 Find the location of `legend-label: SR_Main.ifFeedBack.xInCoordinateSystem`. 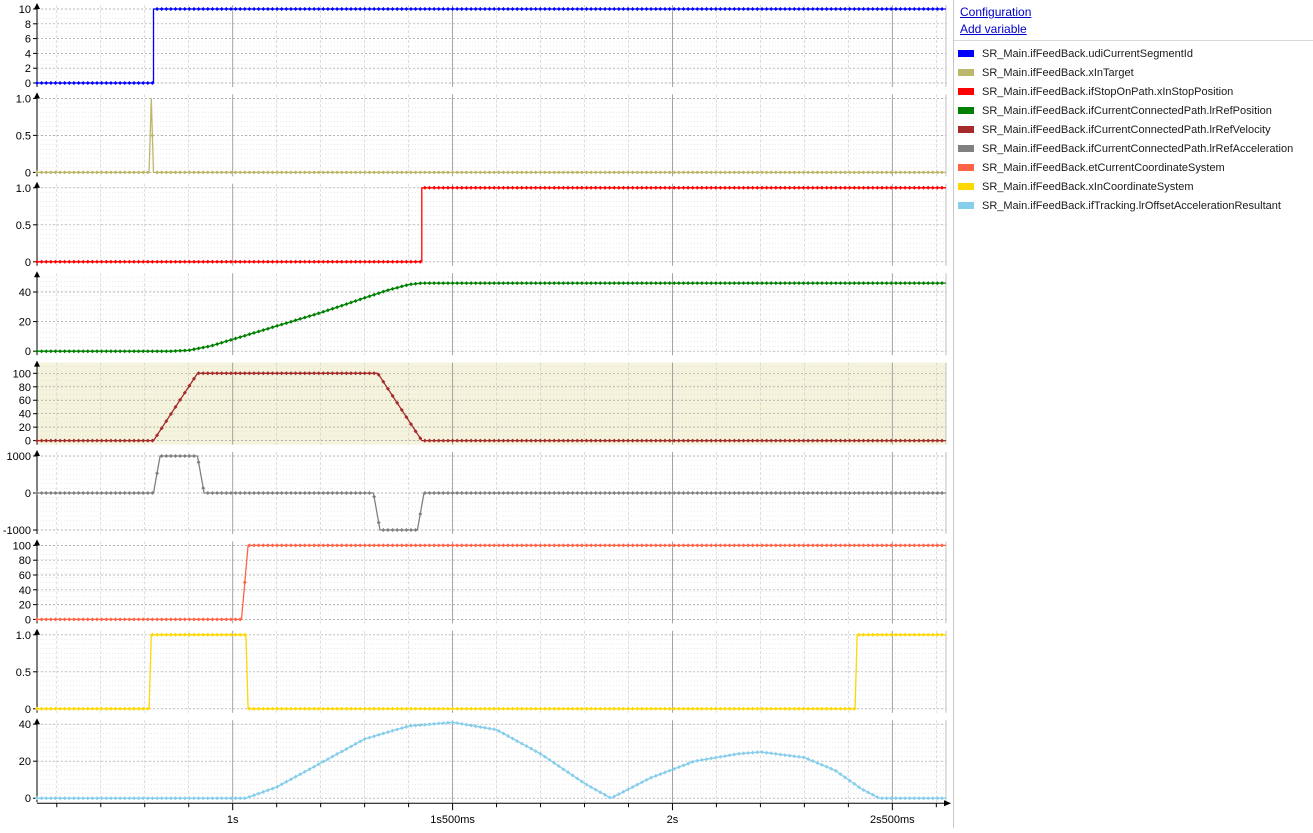

legend-label: SR_Main.ifFeedBack.xInCoordinateSystem is located at coordinates (1088, 186).